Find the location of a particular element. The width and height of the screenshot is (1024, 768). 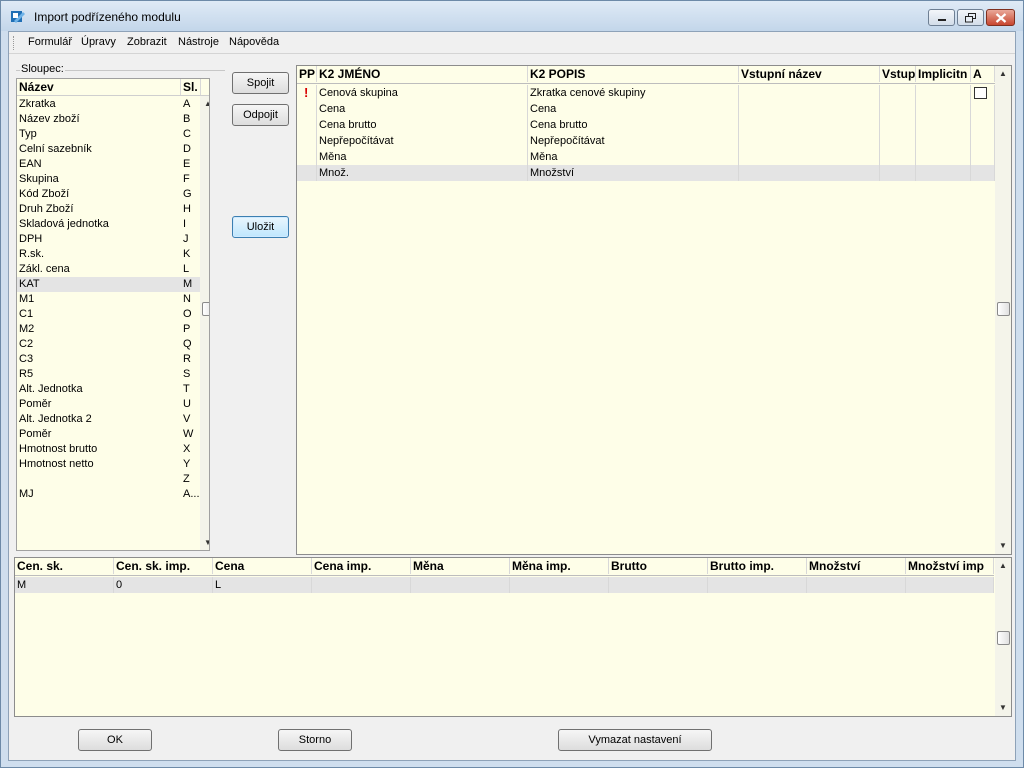

menu-upravy: Úpravy is located at coordinates (98, 42).